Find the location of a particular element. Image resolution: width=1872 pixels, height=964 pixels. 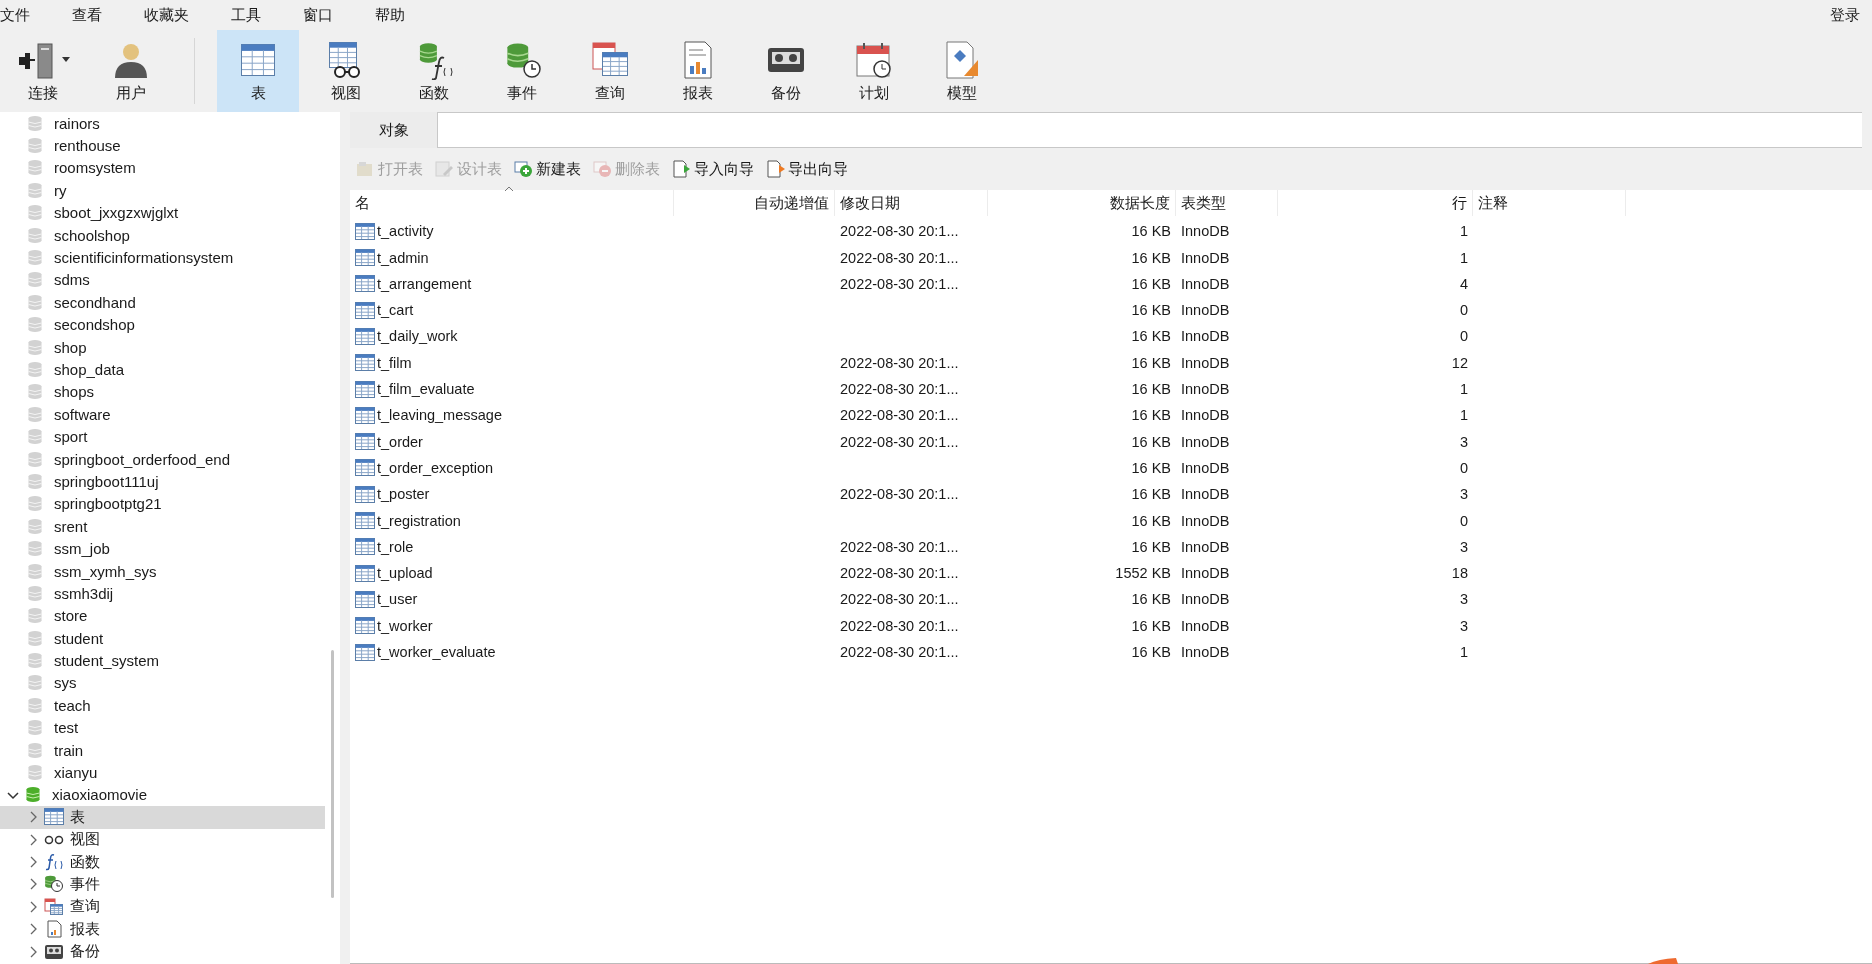

database-name: student is located at coordinates (79, 638).